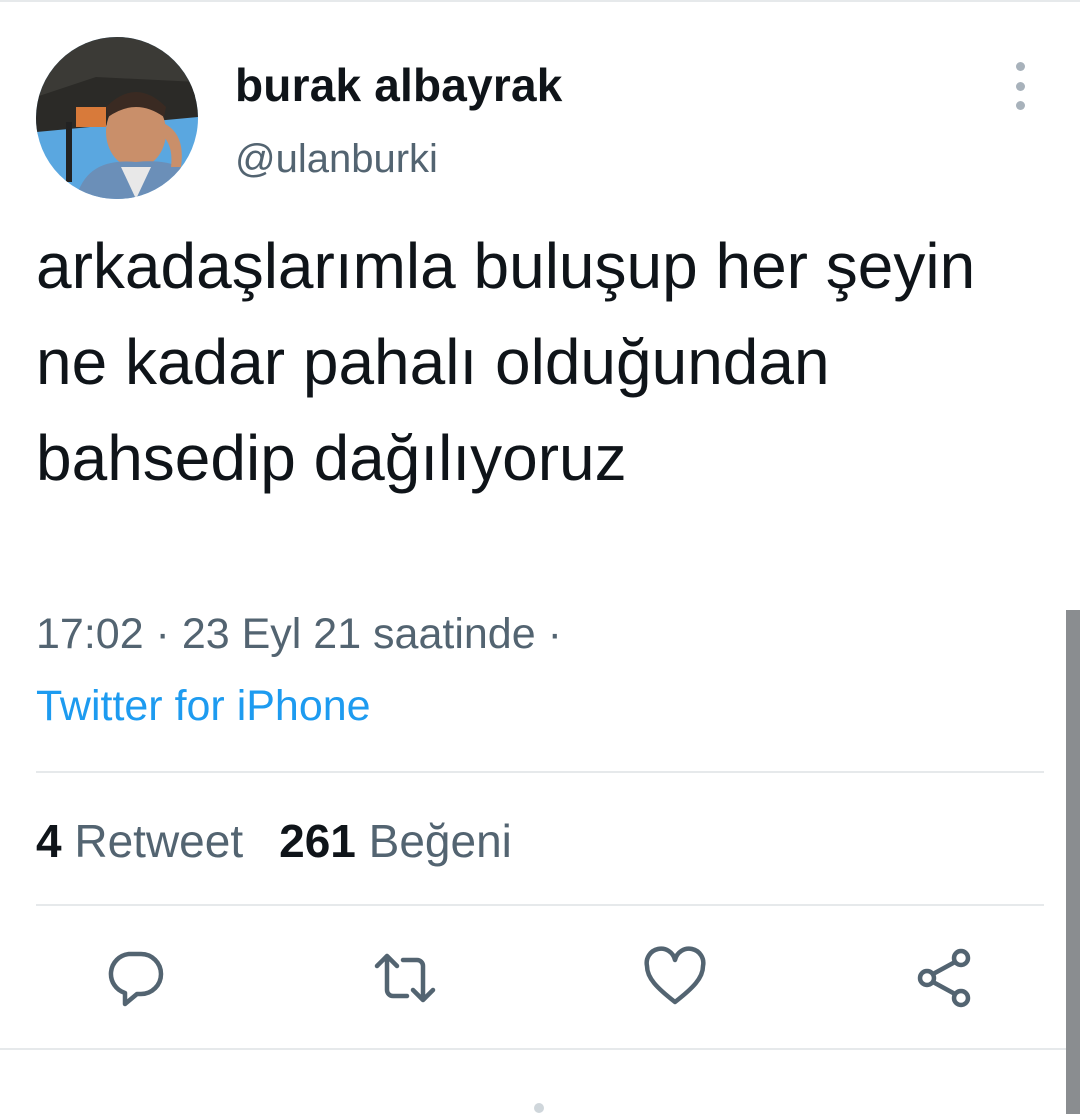  I want to click on scrollbar, so click(1073, 862).